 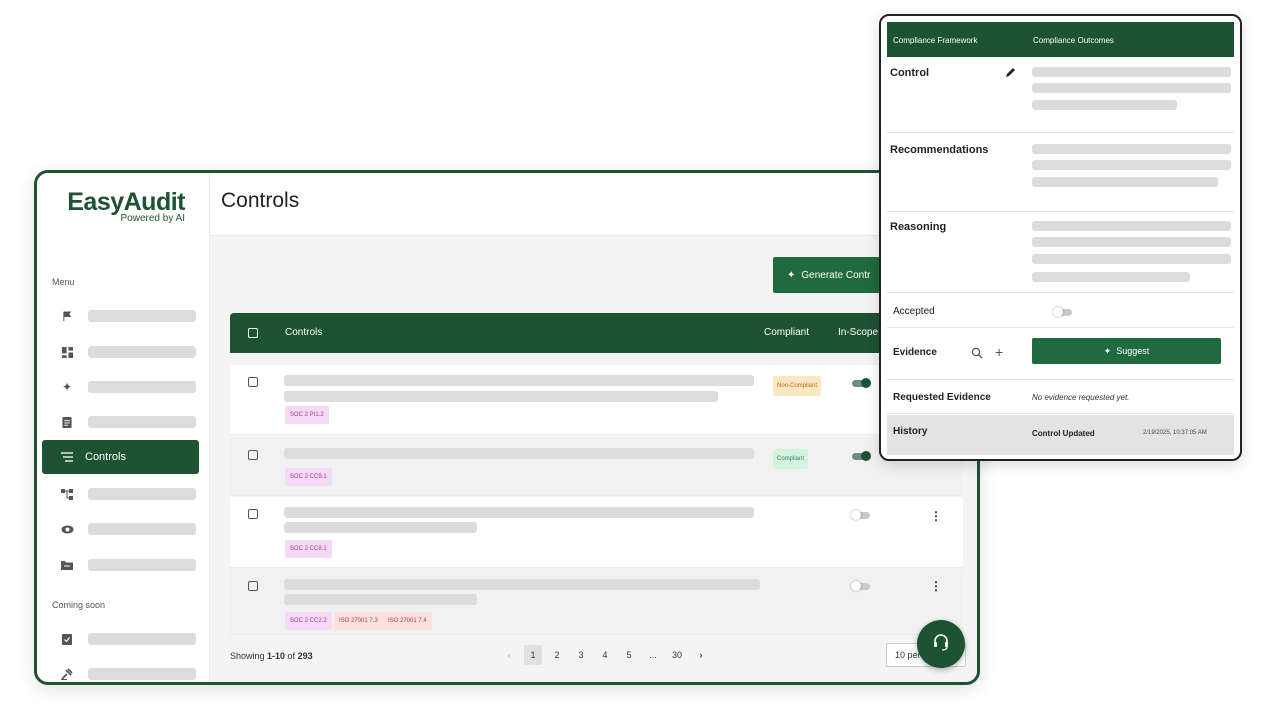 What do you see at coordinates (836, 275) in the screenshot?
I see `generate-button-label: Generate Contr` at bounding box center [836, 275].